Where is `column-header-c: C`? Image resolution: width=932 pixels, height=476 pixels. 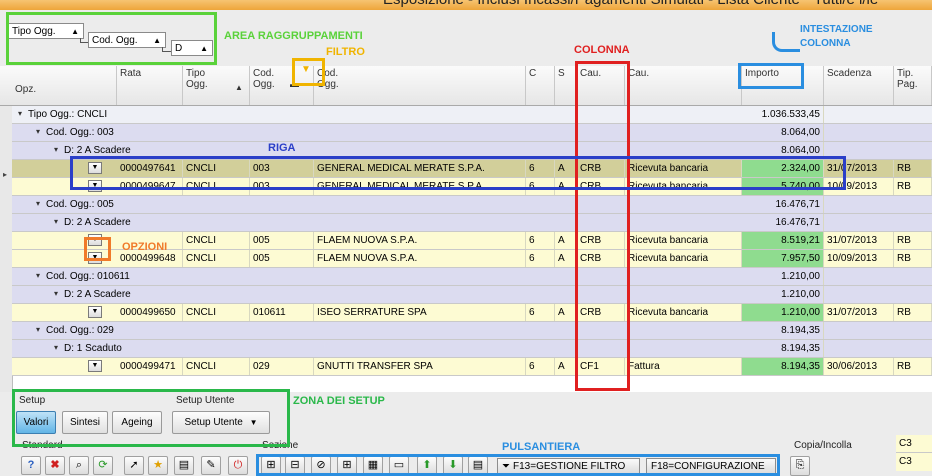
column-header-c: C is located at coordinates (540, 85).